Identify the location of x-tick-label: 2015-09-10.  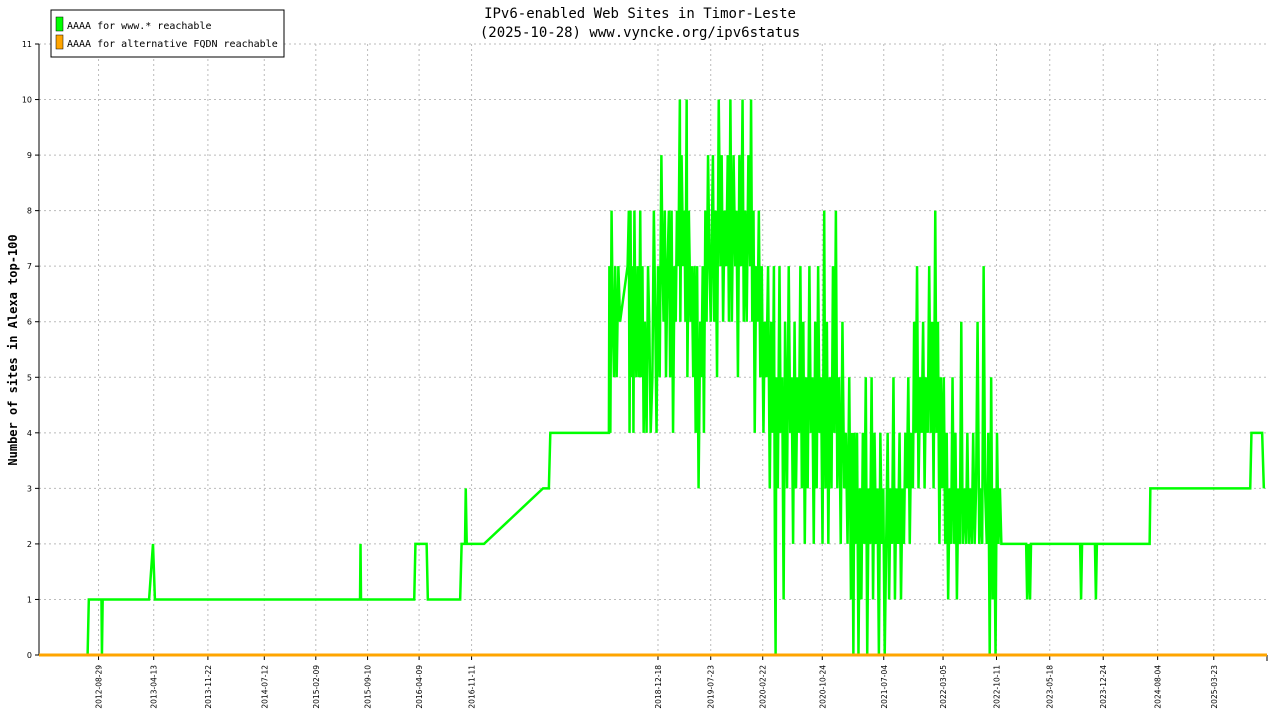
(368, 687).